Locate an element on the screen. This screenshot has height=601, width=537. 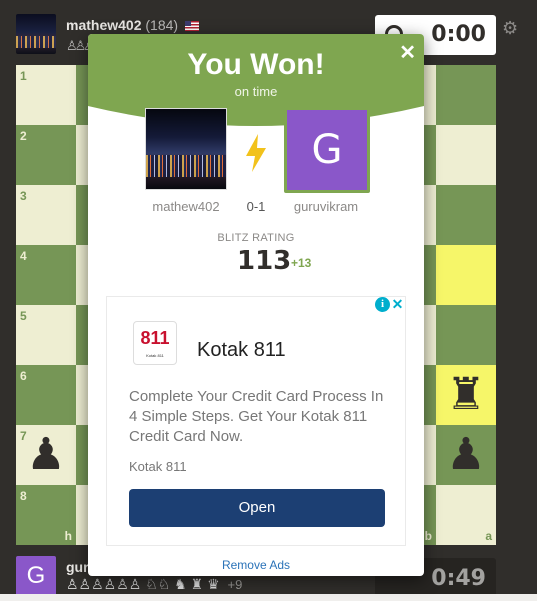
top-clock-time: 0:00 is located at coordinates (458, 34).